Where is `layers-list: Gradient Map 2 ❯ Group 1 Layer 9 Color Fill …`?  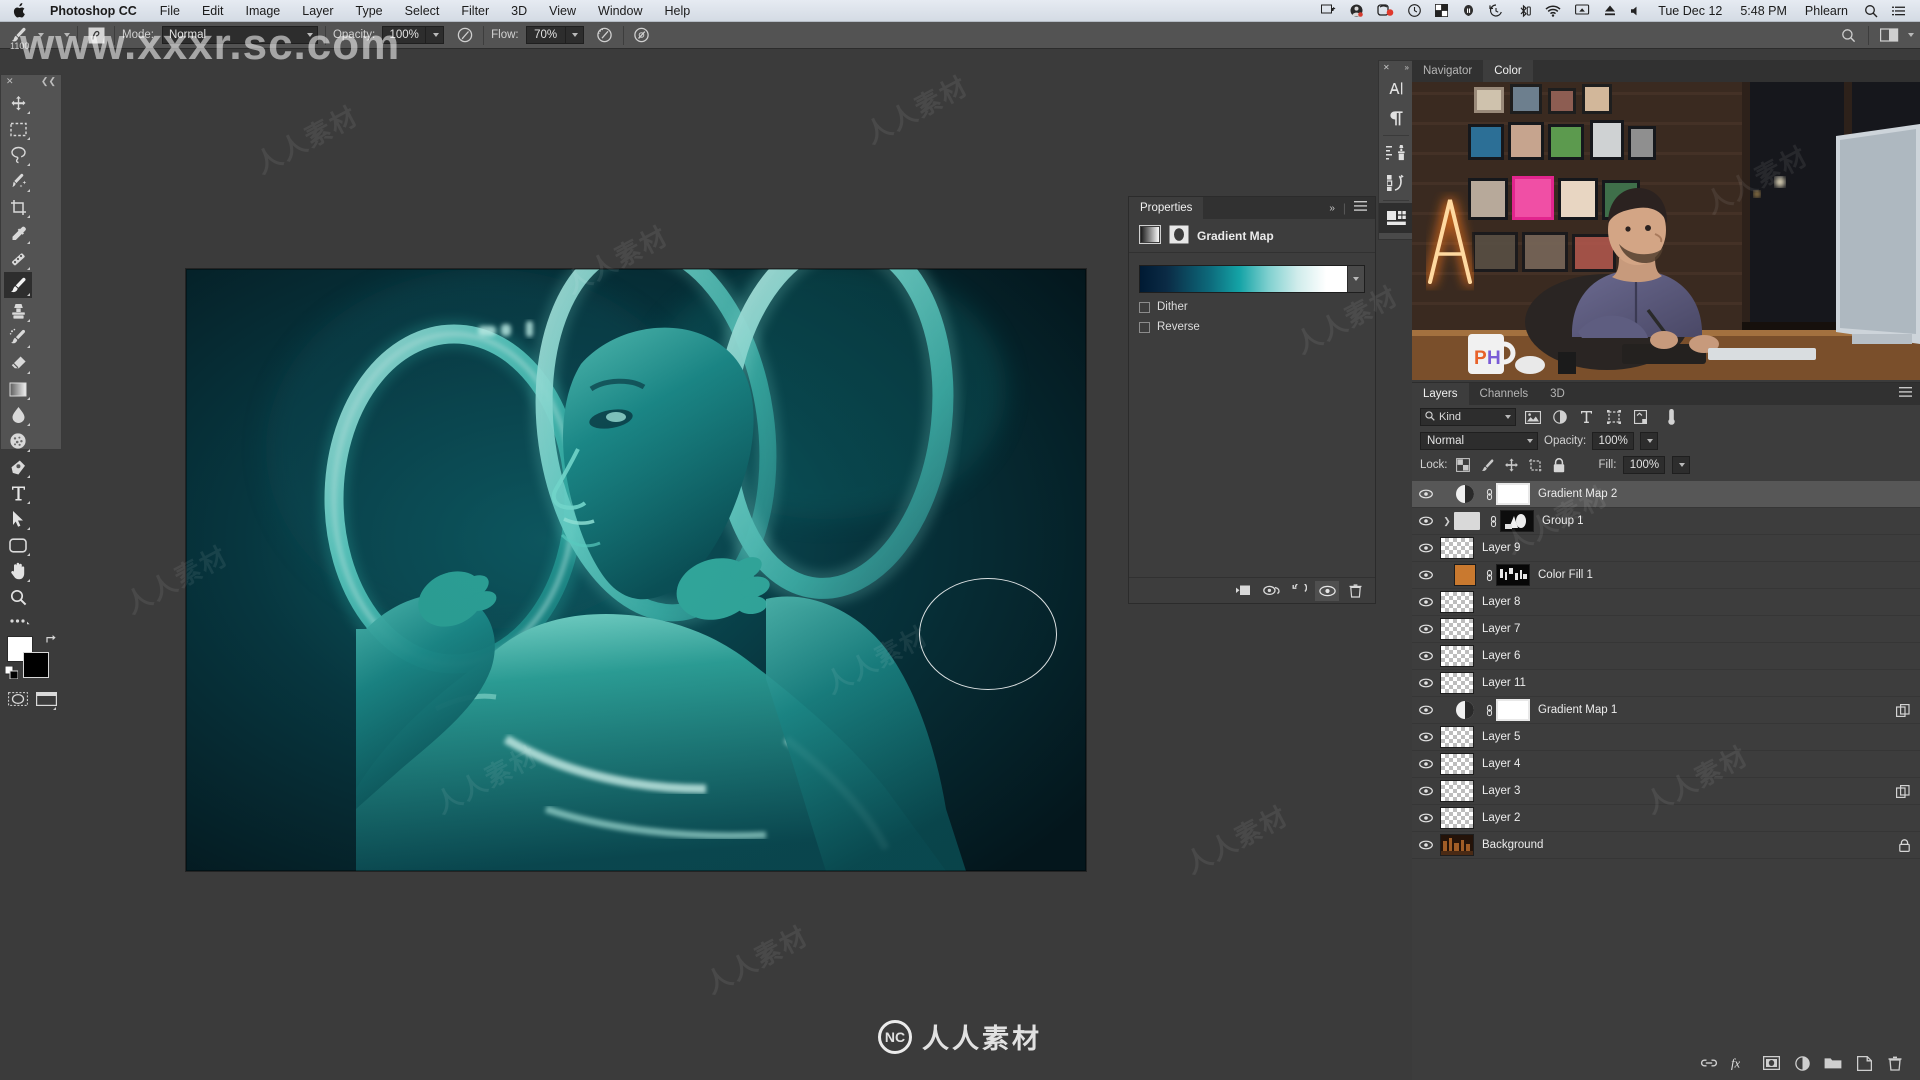 layers-list: Gradient Map 2 ❯ Group 1 Layer 9 Color Fill … is located at coordinates (1666, 763).